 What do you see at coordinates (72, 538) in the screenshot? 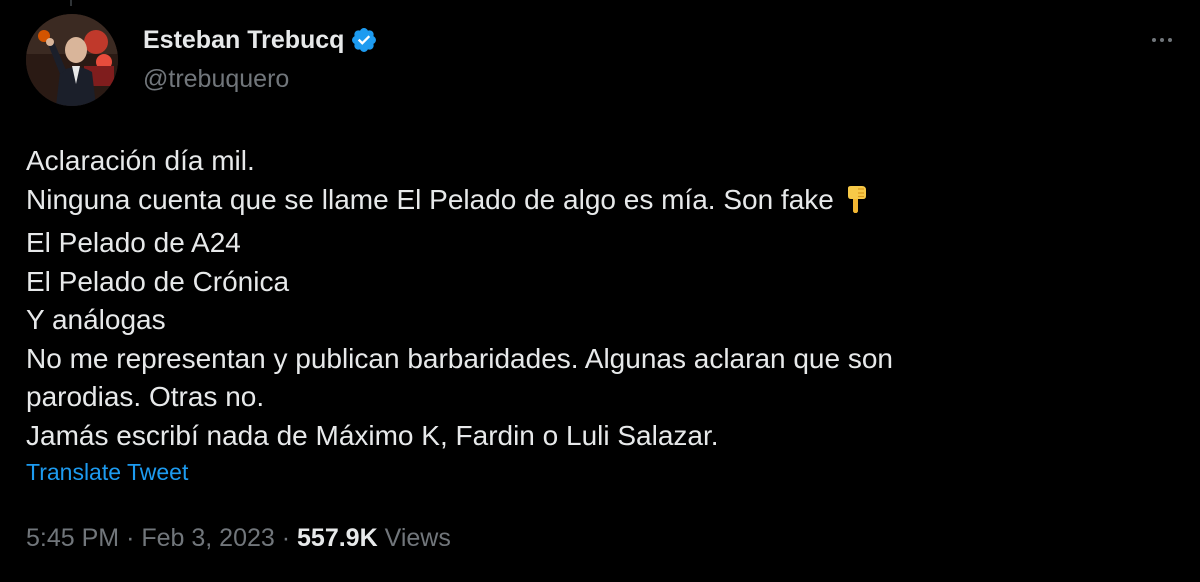
I see `tweet-time: 5:45 PM` at bounding box center [72, 538].